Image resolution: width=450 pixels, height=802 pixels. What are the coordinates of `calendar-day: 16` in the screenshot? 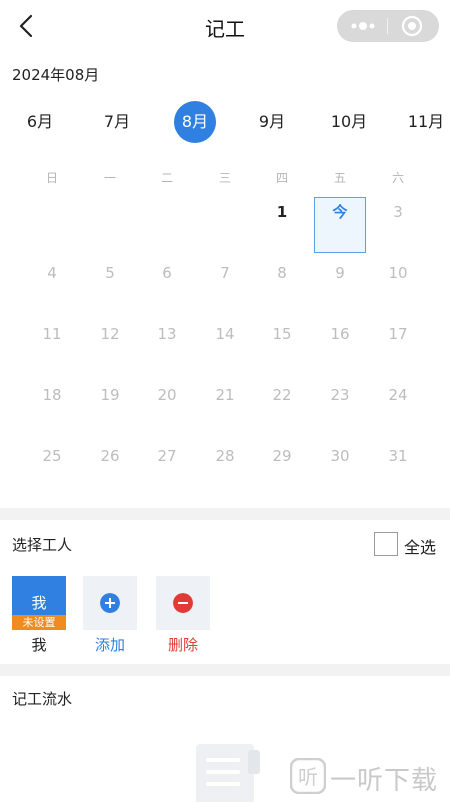 It's located at (340, 344).